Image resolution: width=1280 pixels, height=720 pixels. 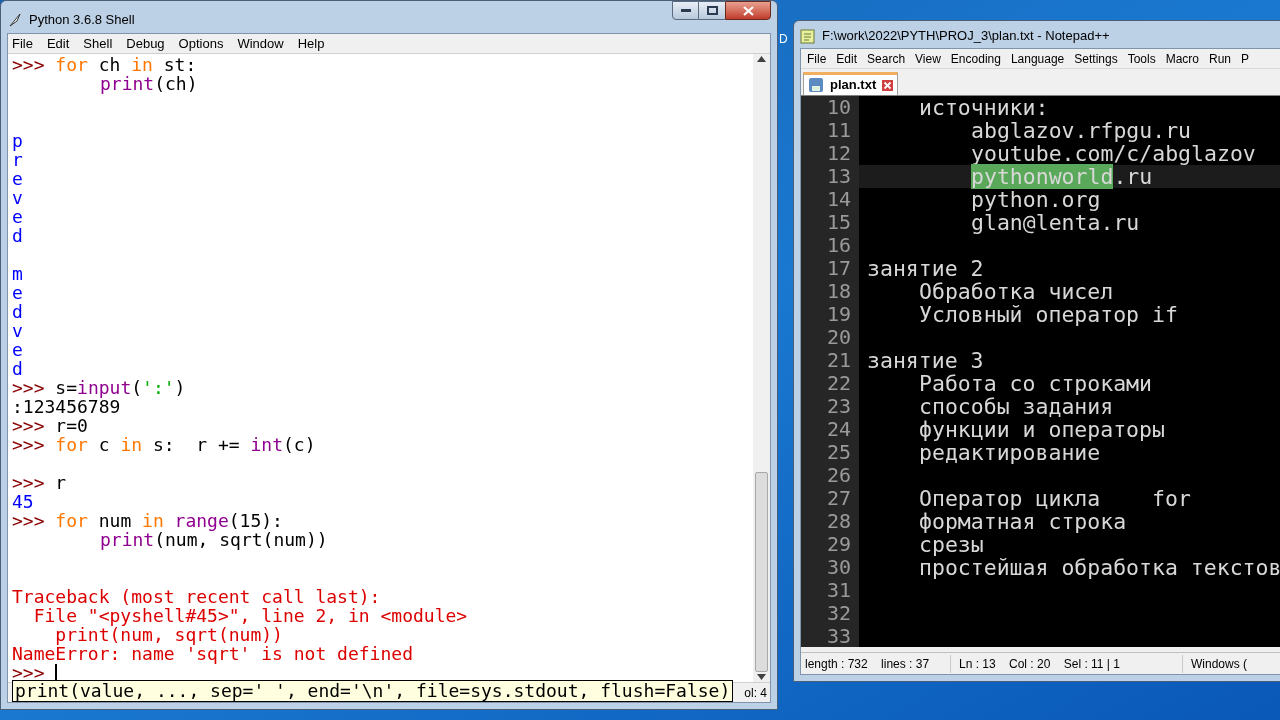 I want to click on line-number: 33, so click(x=830, y=636).